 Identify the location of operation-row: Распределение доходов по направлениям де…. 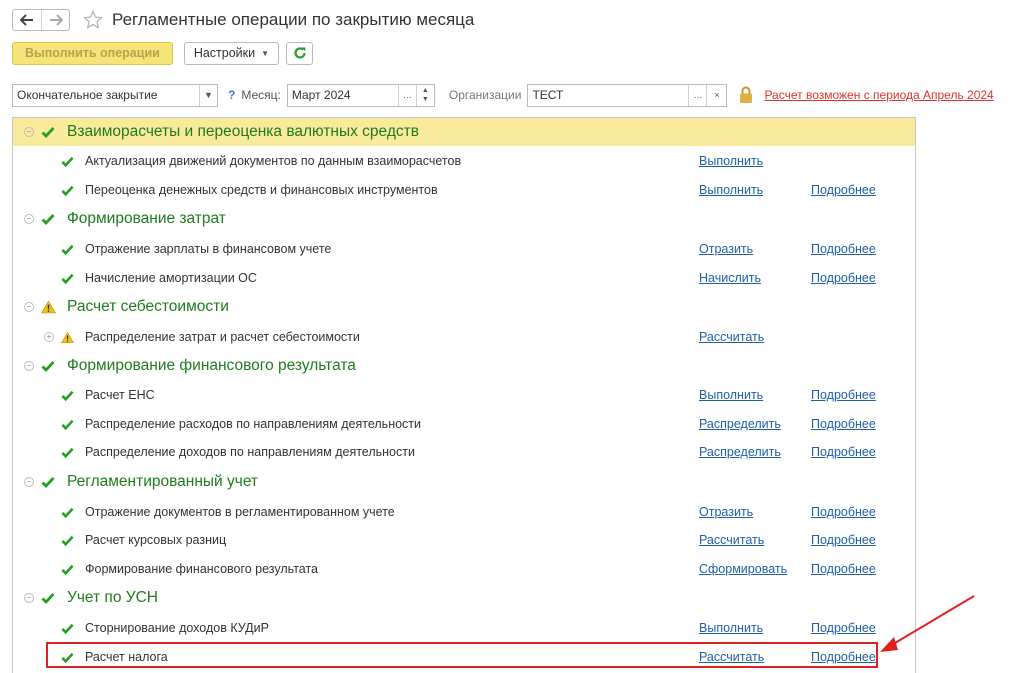
(464, 452).